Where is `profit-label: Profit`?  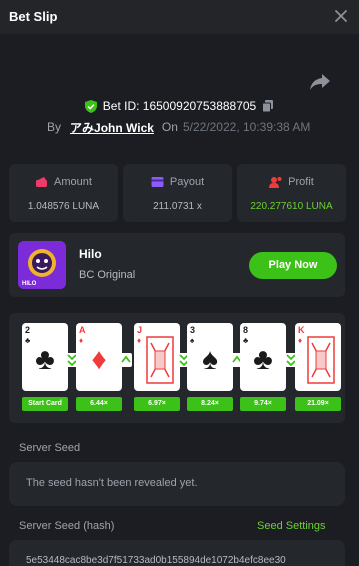
profit-label: Profit is located at coordinates (301, 182).